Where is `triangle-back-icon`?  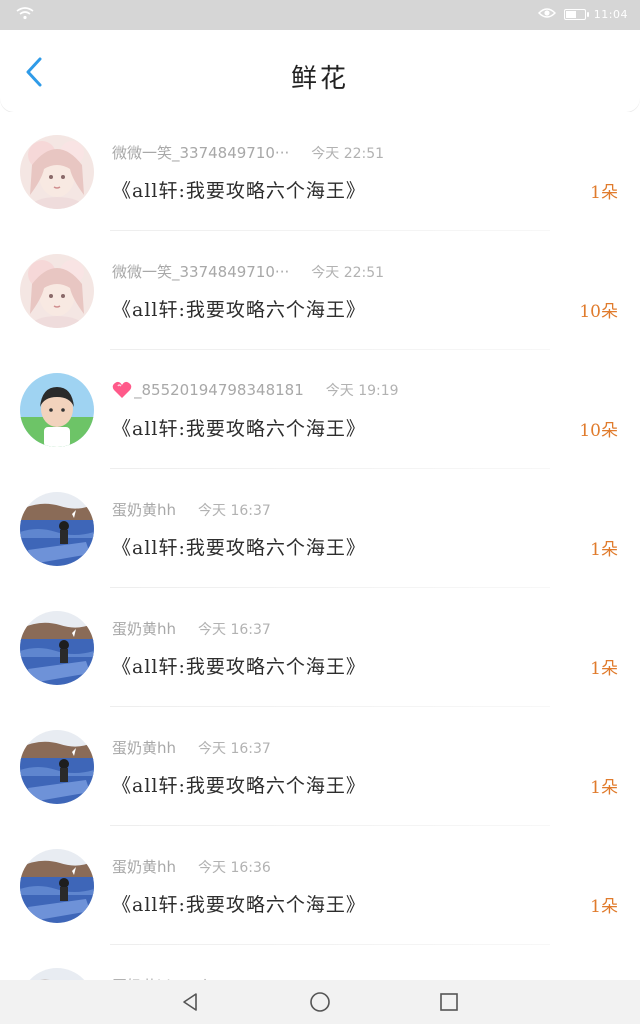 triangle-back-icon is located at coordinates (190, 1002).